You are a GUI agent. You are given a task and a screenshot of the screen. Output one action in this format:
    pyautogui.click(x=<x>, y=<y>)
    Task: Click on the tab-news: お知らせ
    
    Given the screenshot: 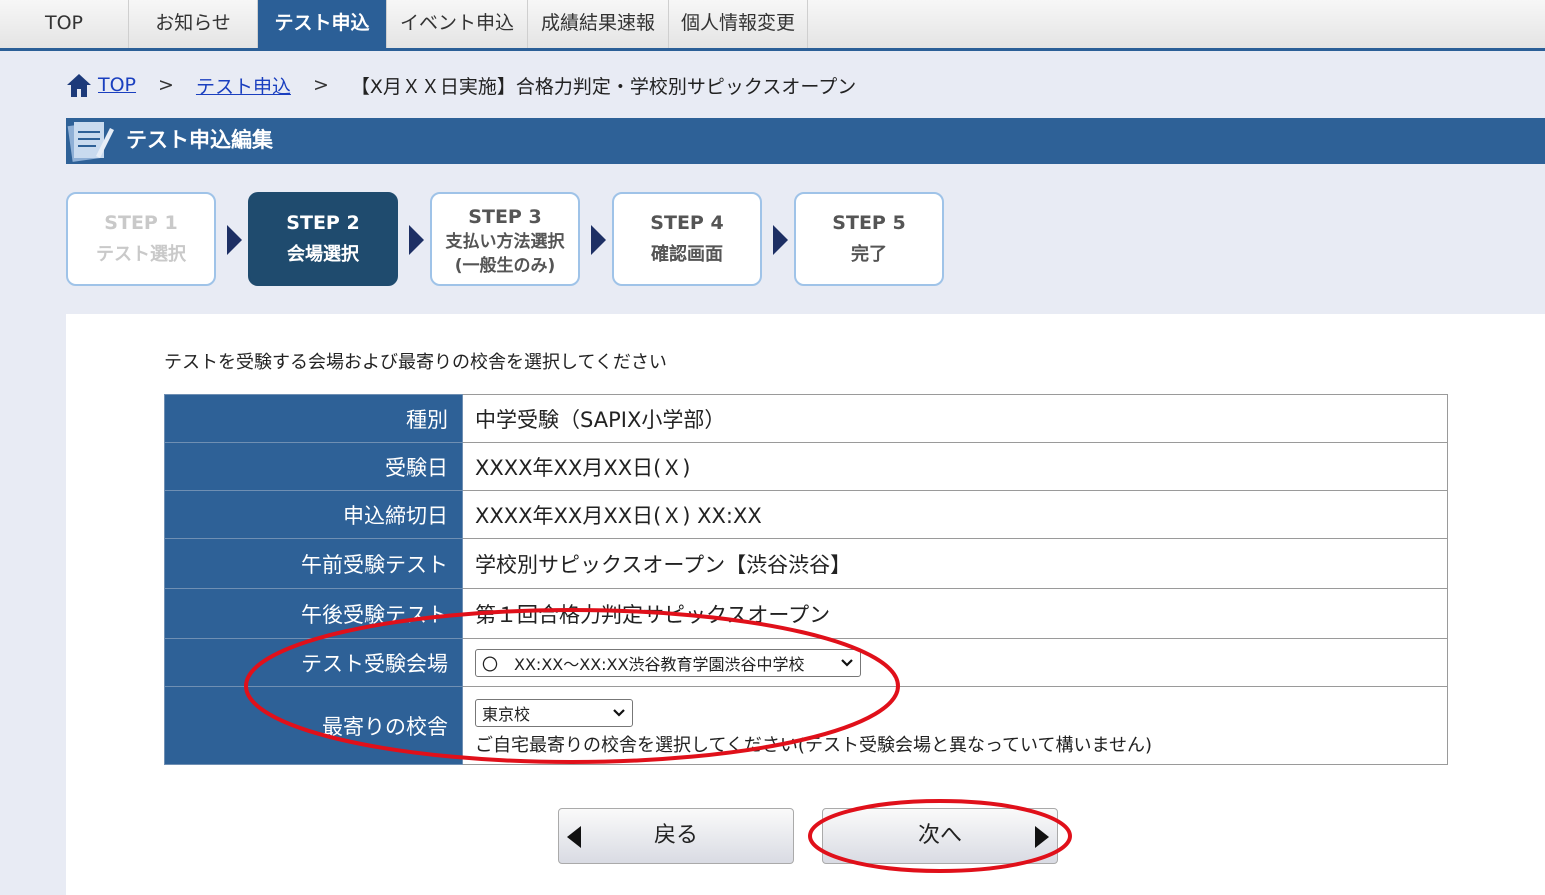 What is the action you would take?
    pyautogui.click(x=193, y=24)
    